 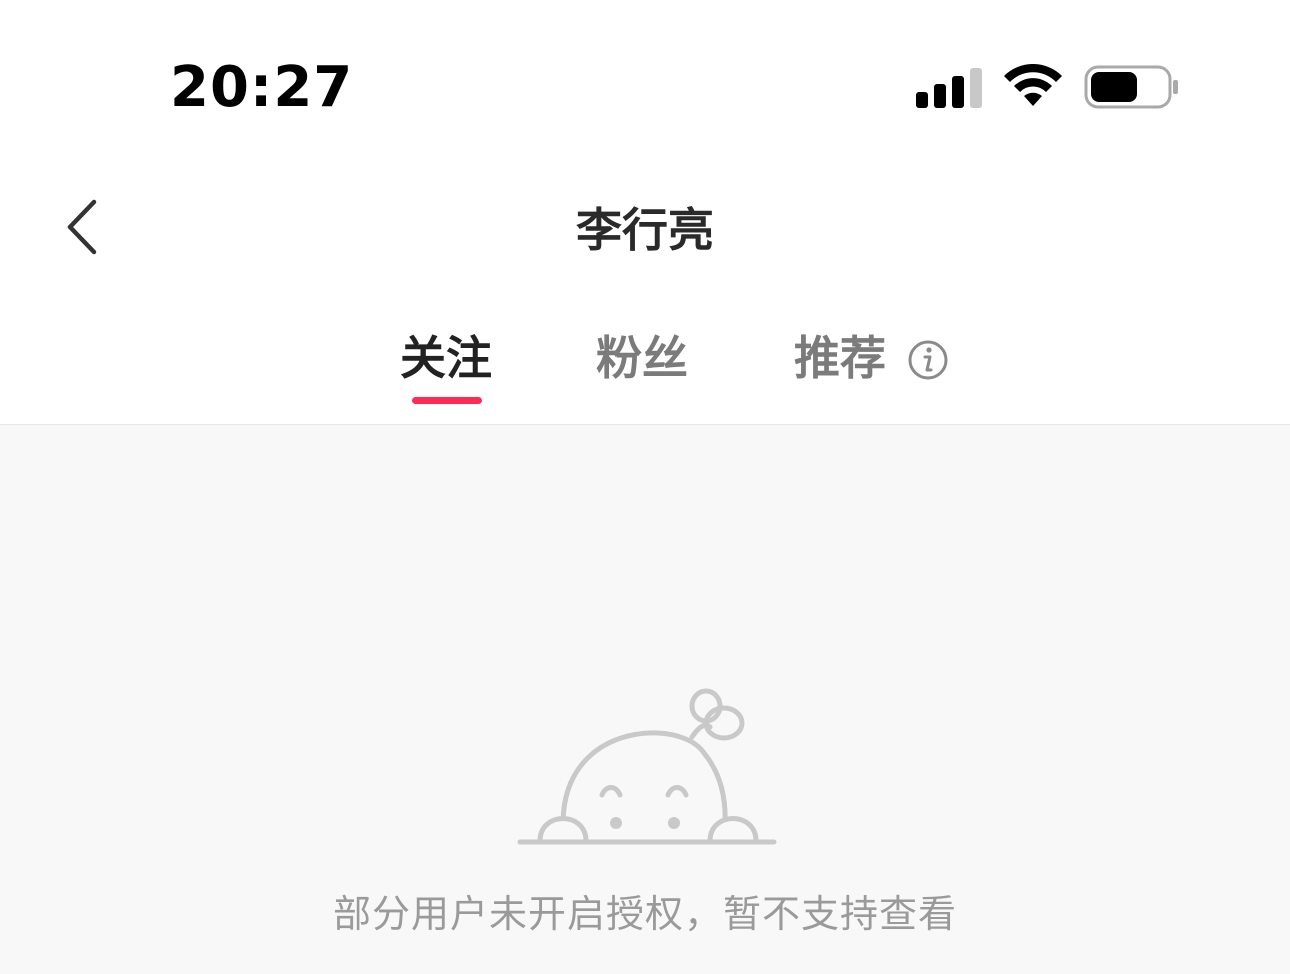 What do you see at coordinates (949, 87) in the screenshot?
I see `cellular-signal-icon` at bounding box center [949, 87].